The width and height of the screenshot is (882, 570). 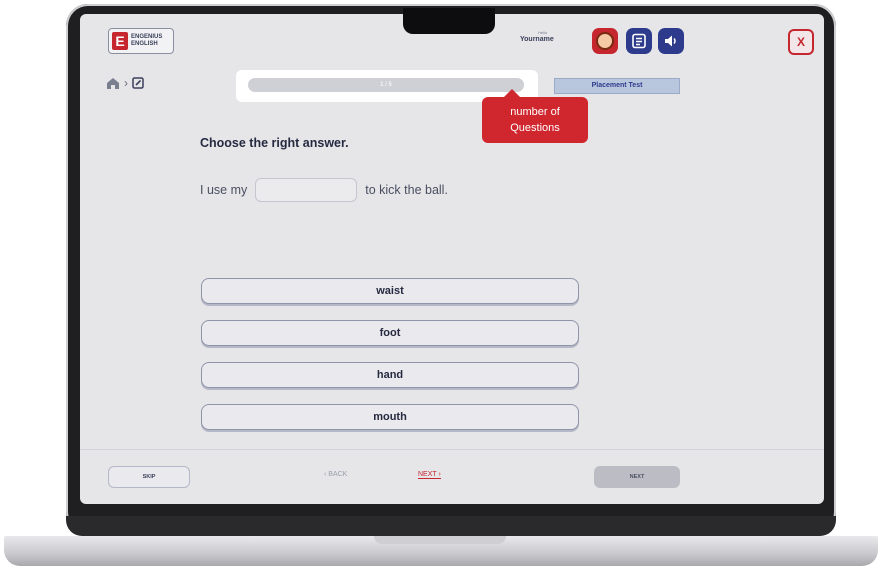 I want to click on username: Hello Yourname, so click(x=537, y=36).